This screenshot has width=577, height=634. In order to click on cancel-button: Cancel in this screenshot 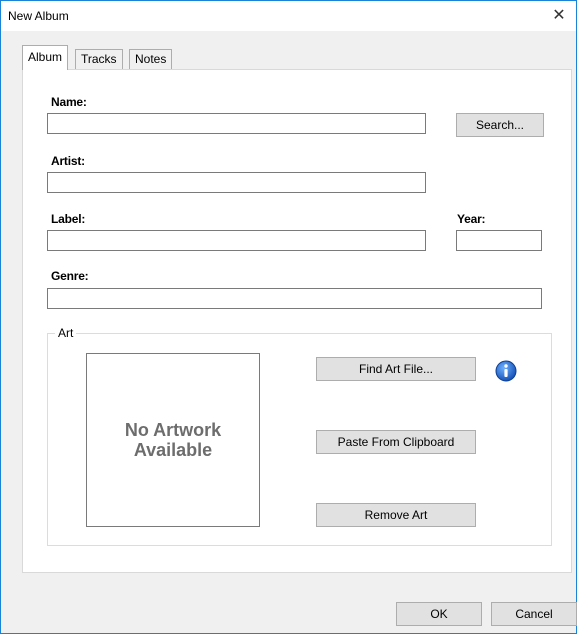, I will do `click(534, 614)`.